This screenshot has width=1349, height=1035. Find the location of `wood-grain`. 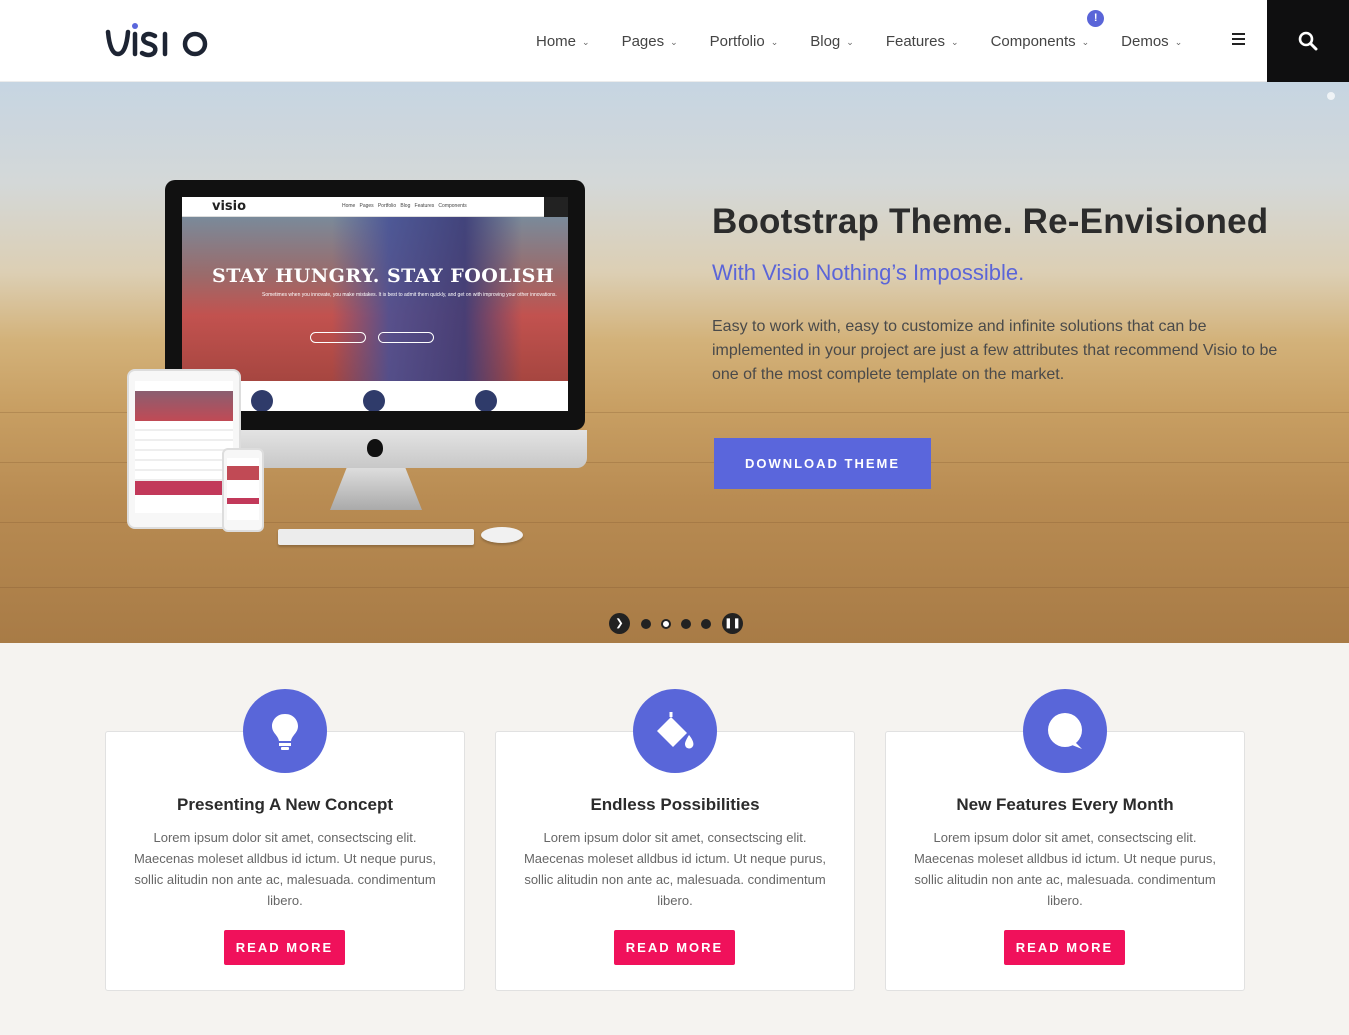

wood-grain is located at coordinates (674, 587).